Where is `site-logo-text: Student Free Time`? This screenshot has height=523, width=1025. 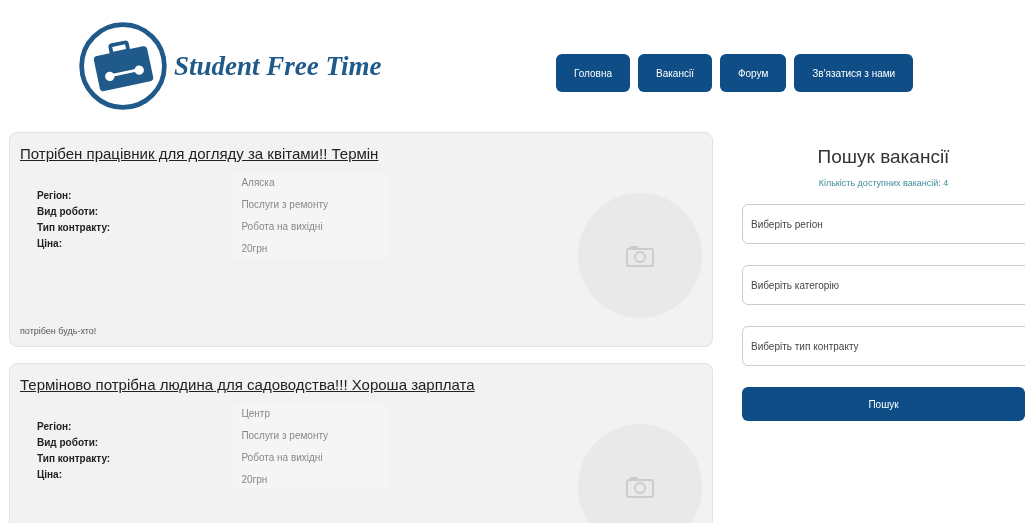 site-logo-text: Student Free Time is located at coordinates (278, 66).